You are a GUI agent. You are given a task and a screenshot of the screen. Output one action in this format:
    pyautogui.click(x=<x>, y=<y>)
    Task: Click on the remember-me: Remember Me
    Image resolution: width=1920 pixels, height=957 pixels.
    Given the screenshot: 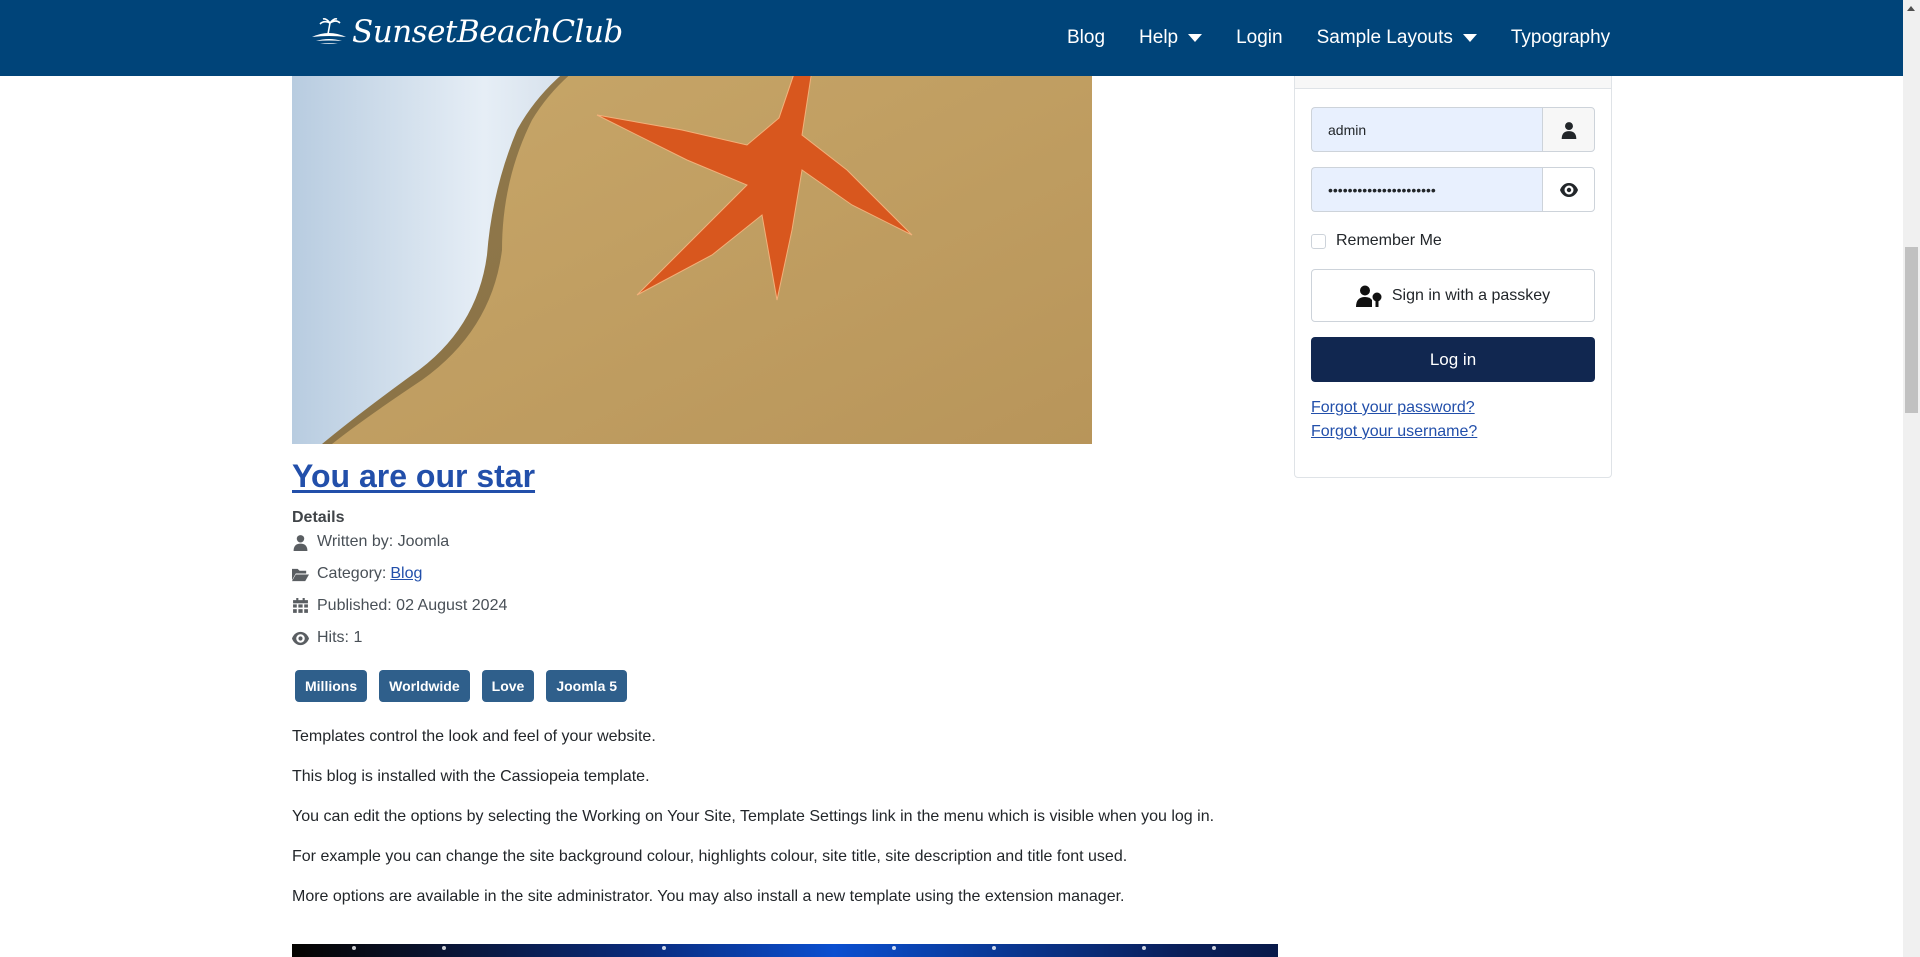 What is the action you would take?
    pyautogui.click(x=1376, y=241)
    